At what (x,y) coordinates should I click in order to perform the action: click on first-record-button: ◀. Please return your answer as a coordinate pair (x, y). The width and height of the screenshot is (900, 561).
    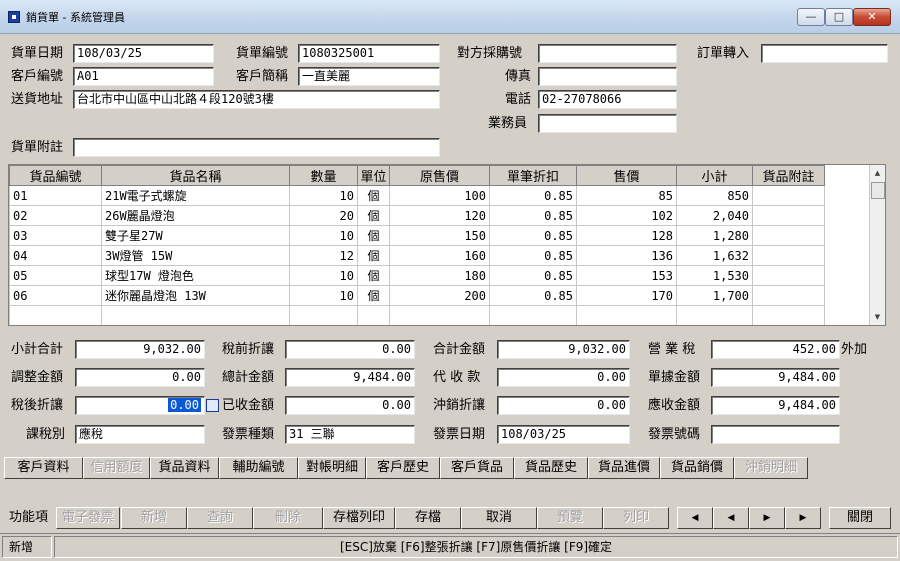
    Looking at the image, I should click on (695, 518).